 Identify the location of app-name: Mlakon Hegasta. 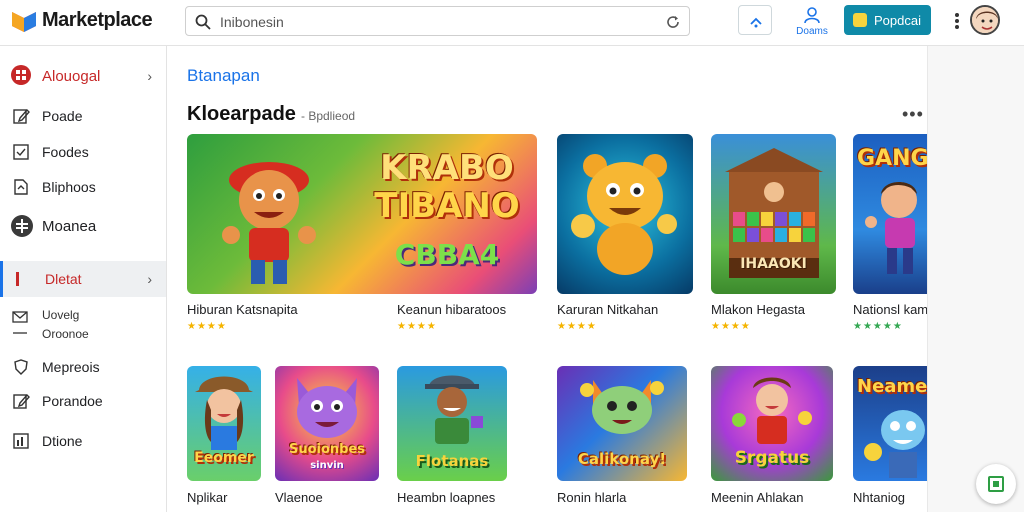
(758, 309).